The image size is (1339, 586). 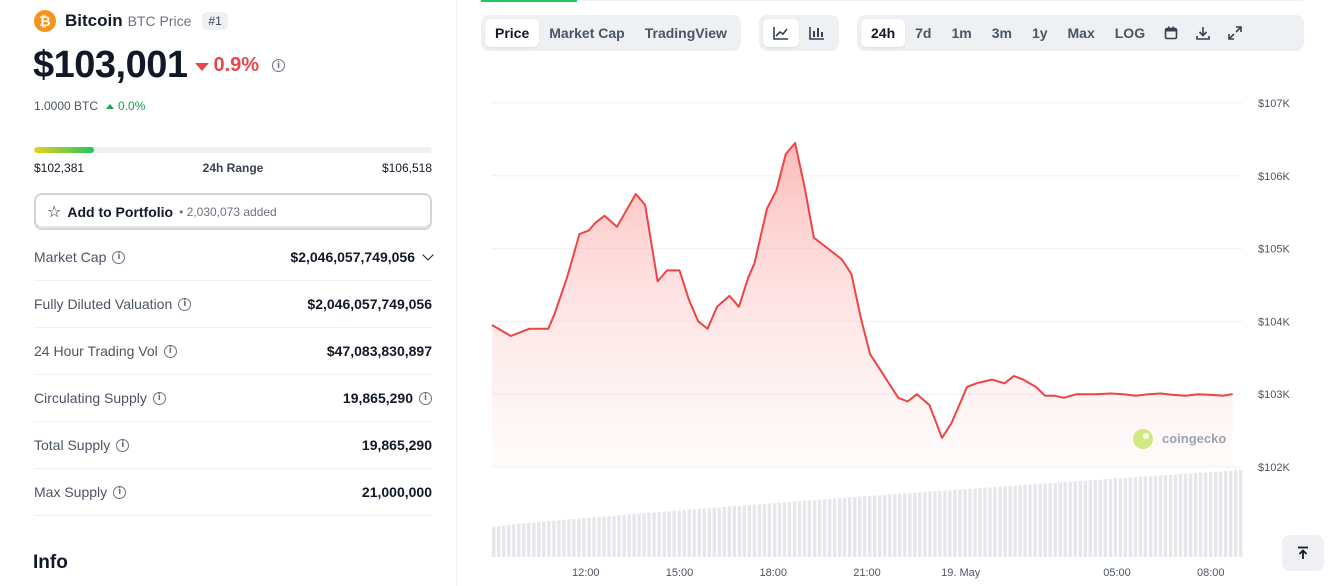 What do you see at coordinates (406, 168) in the screenshot?
I see `range-high: $106,518` at bounding box center [406, 168].